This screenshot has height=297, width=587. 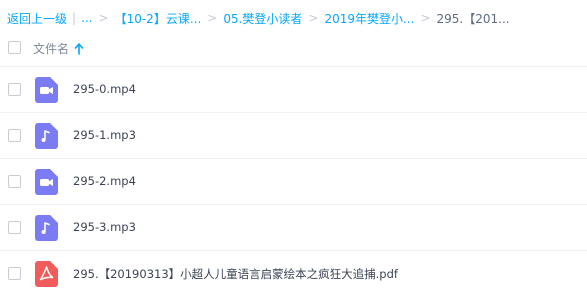 I want to click on filename-column-header: 文件名, so click(x=58, y=48).